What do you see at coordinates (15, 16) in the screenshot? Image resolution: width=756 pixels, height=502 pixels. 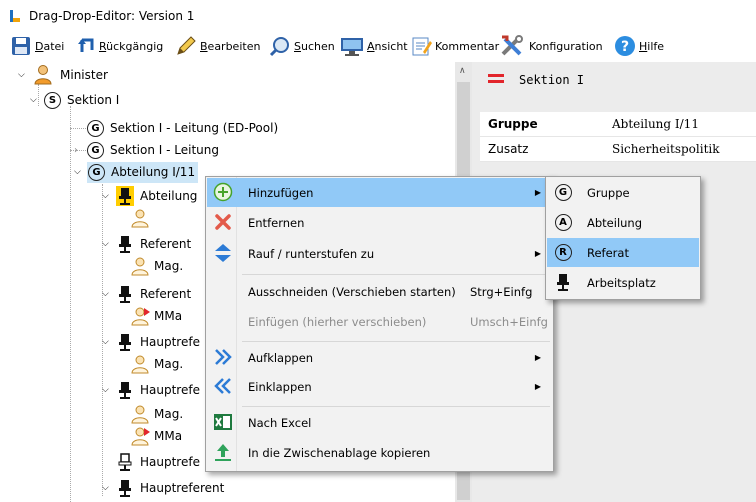 I see `app-icon` at bounding box center [15, 16].